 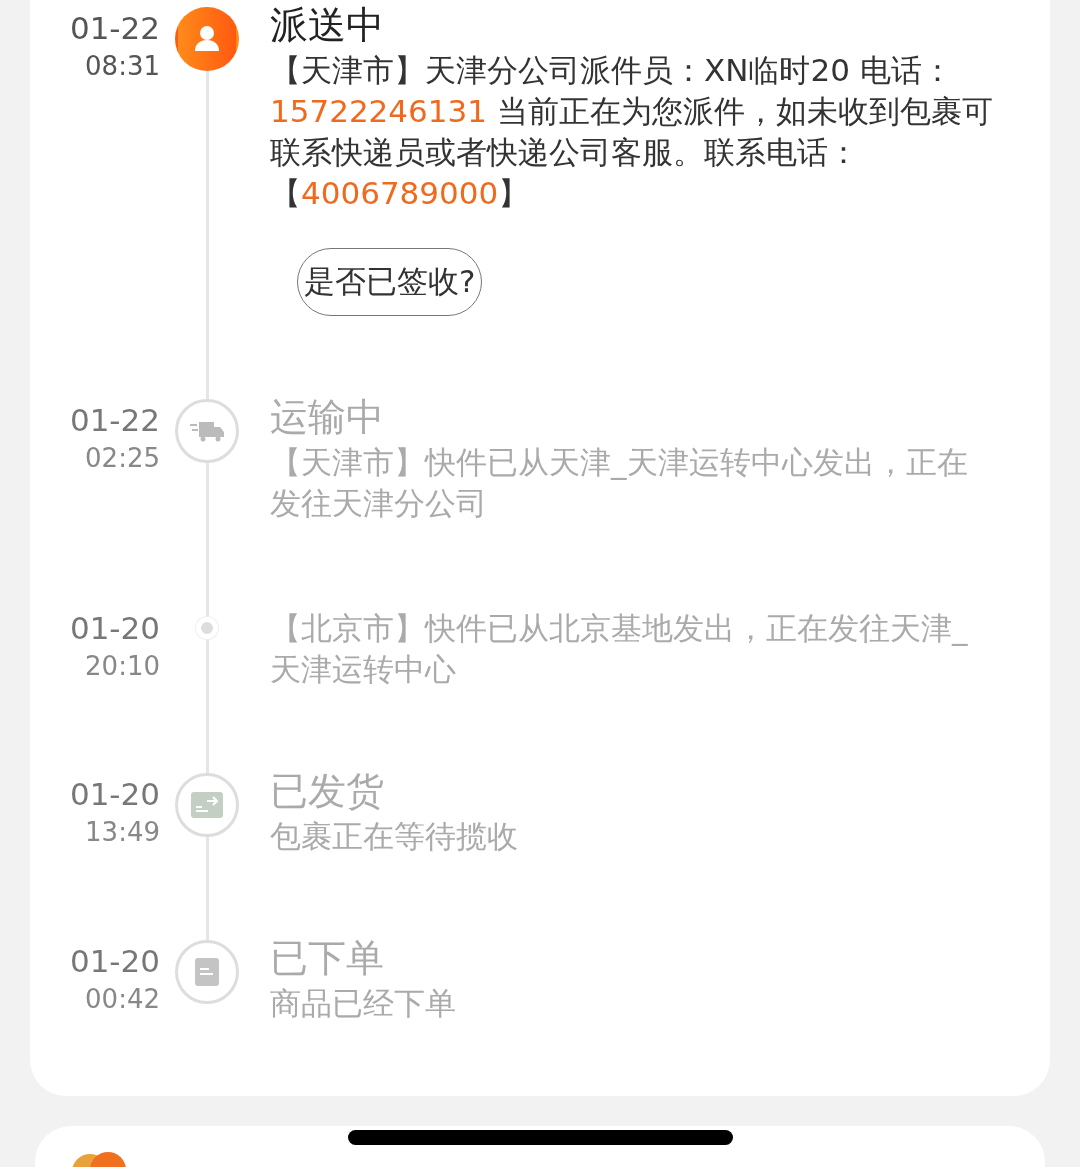 What do you see at coordinates (400, 193) in the screenshot?
I see `phone-link: 4006789000` at bounding box center [400, 193].